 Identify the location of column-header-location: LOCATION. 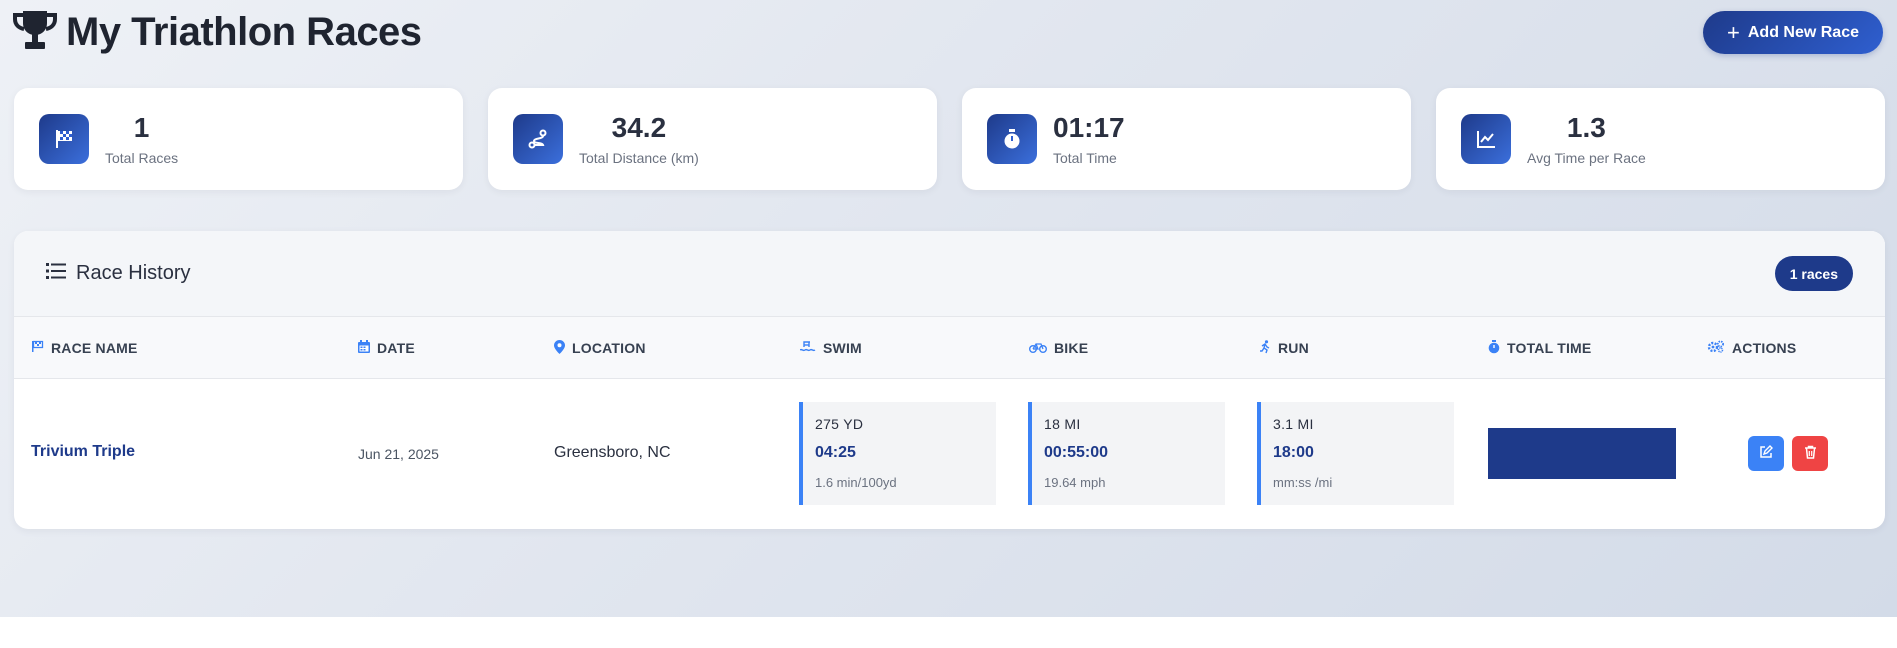
(600, 348).